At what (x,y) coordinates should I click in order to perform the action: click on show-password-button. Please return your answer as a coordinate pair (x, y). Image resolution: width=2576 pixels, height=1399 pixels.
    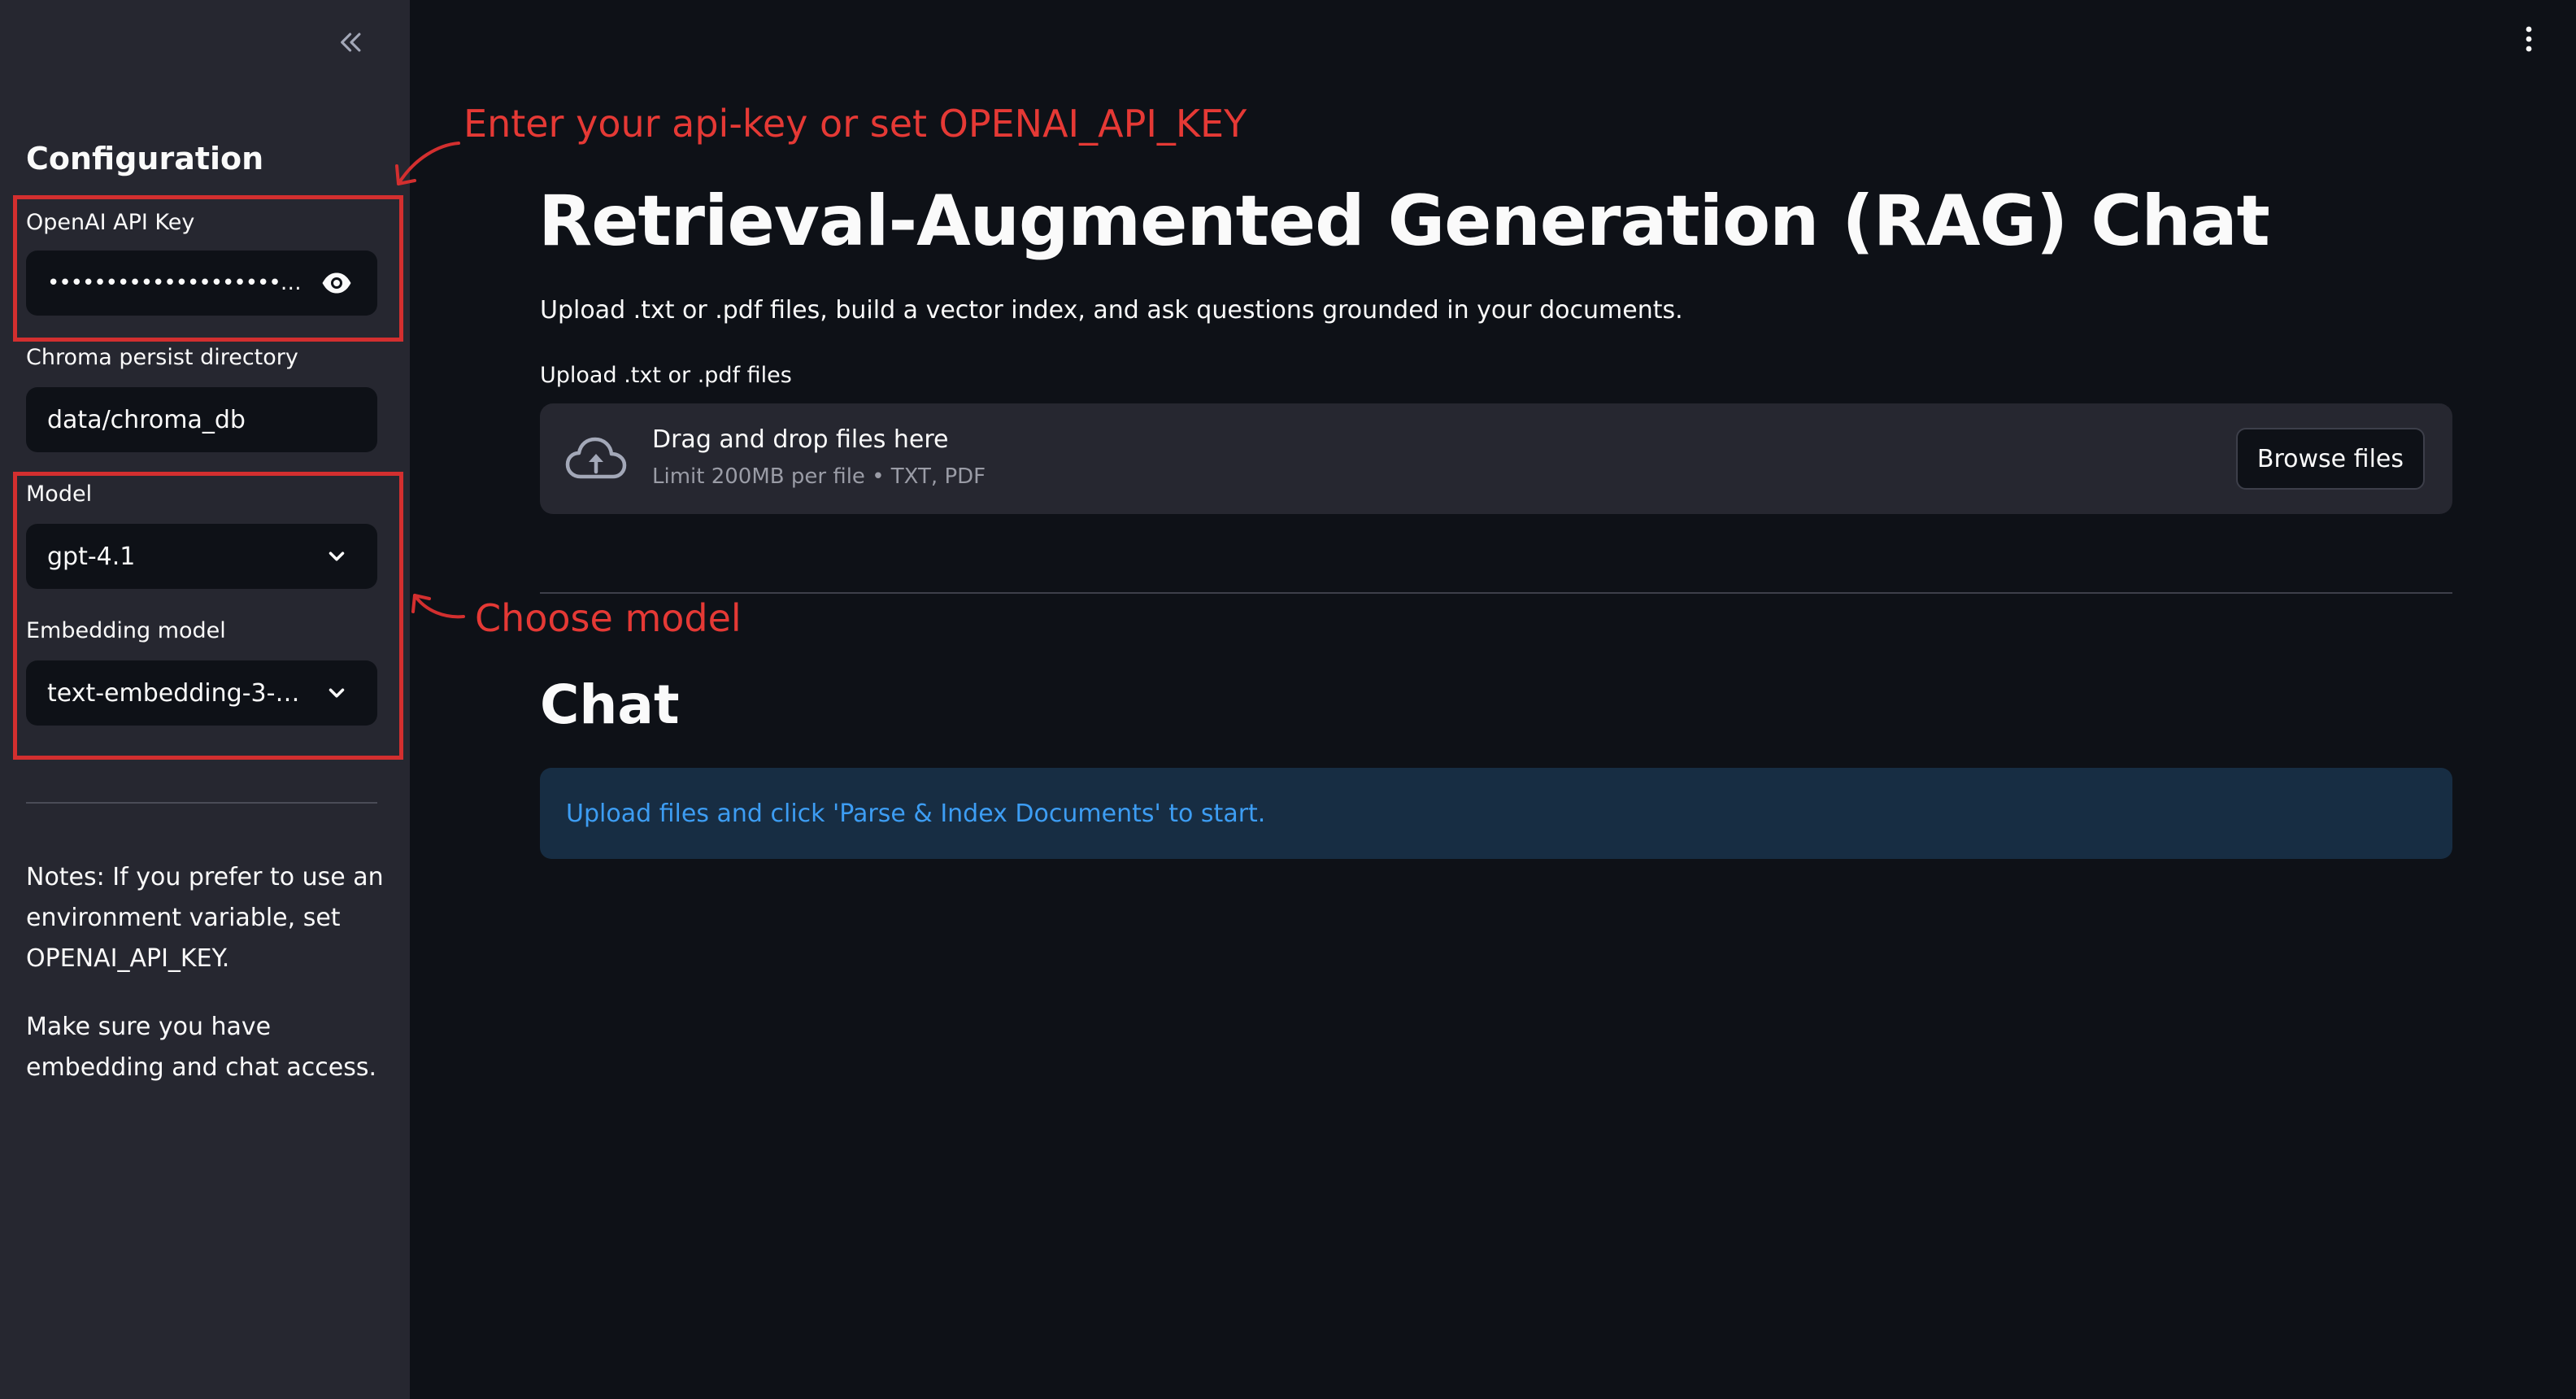
    Looking at the image, I should click on (336, 284).